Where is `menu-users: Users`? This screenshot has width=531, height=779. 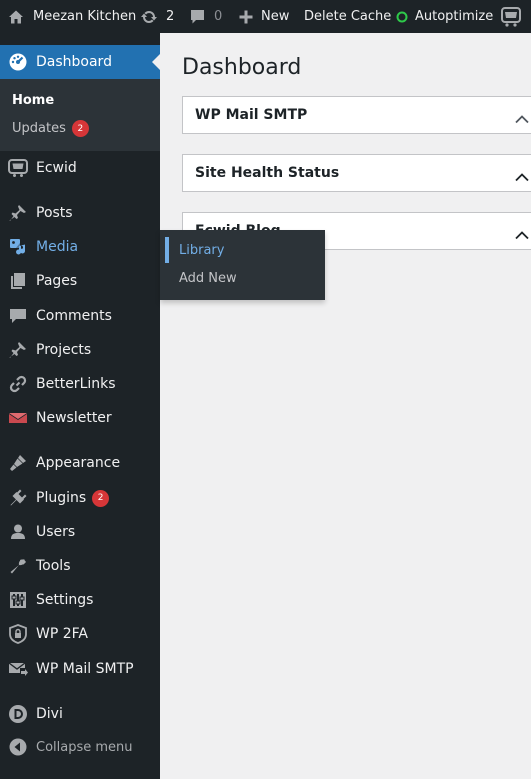 menu-users: Users is located at coordinates (80, 532).